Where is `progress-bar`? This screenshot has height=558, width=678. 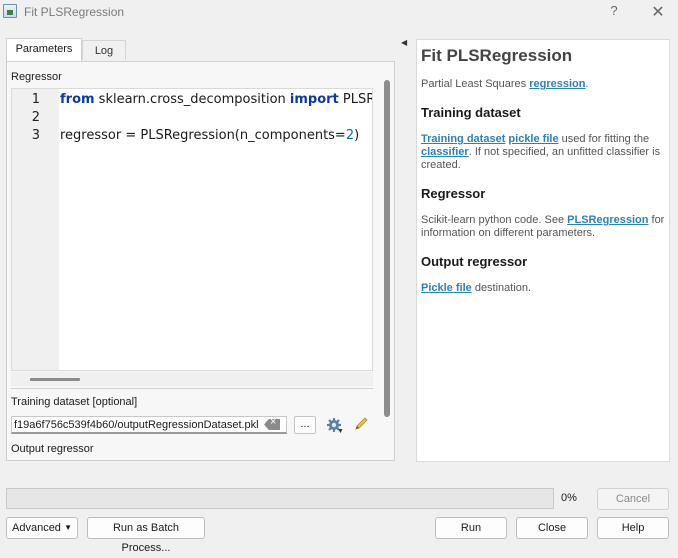 progress-bar is located at coordinates (280, 498).